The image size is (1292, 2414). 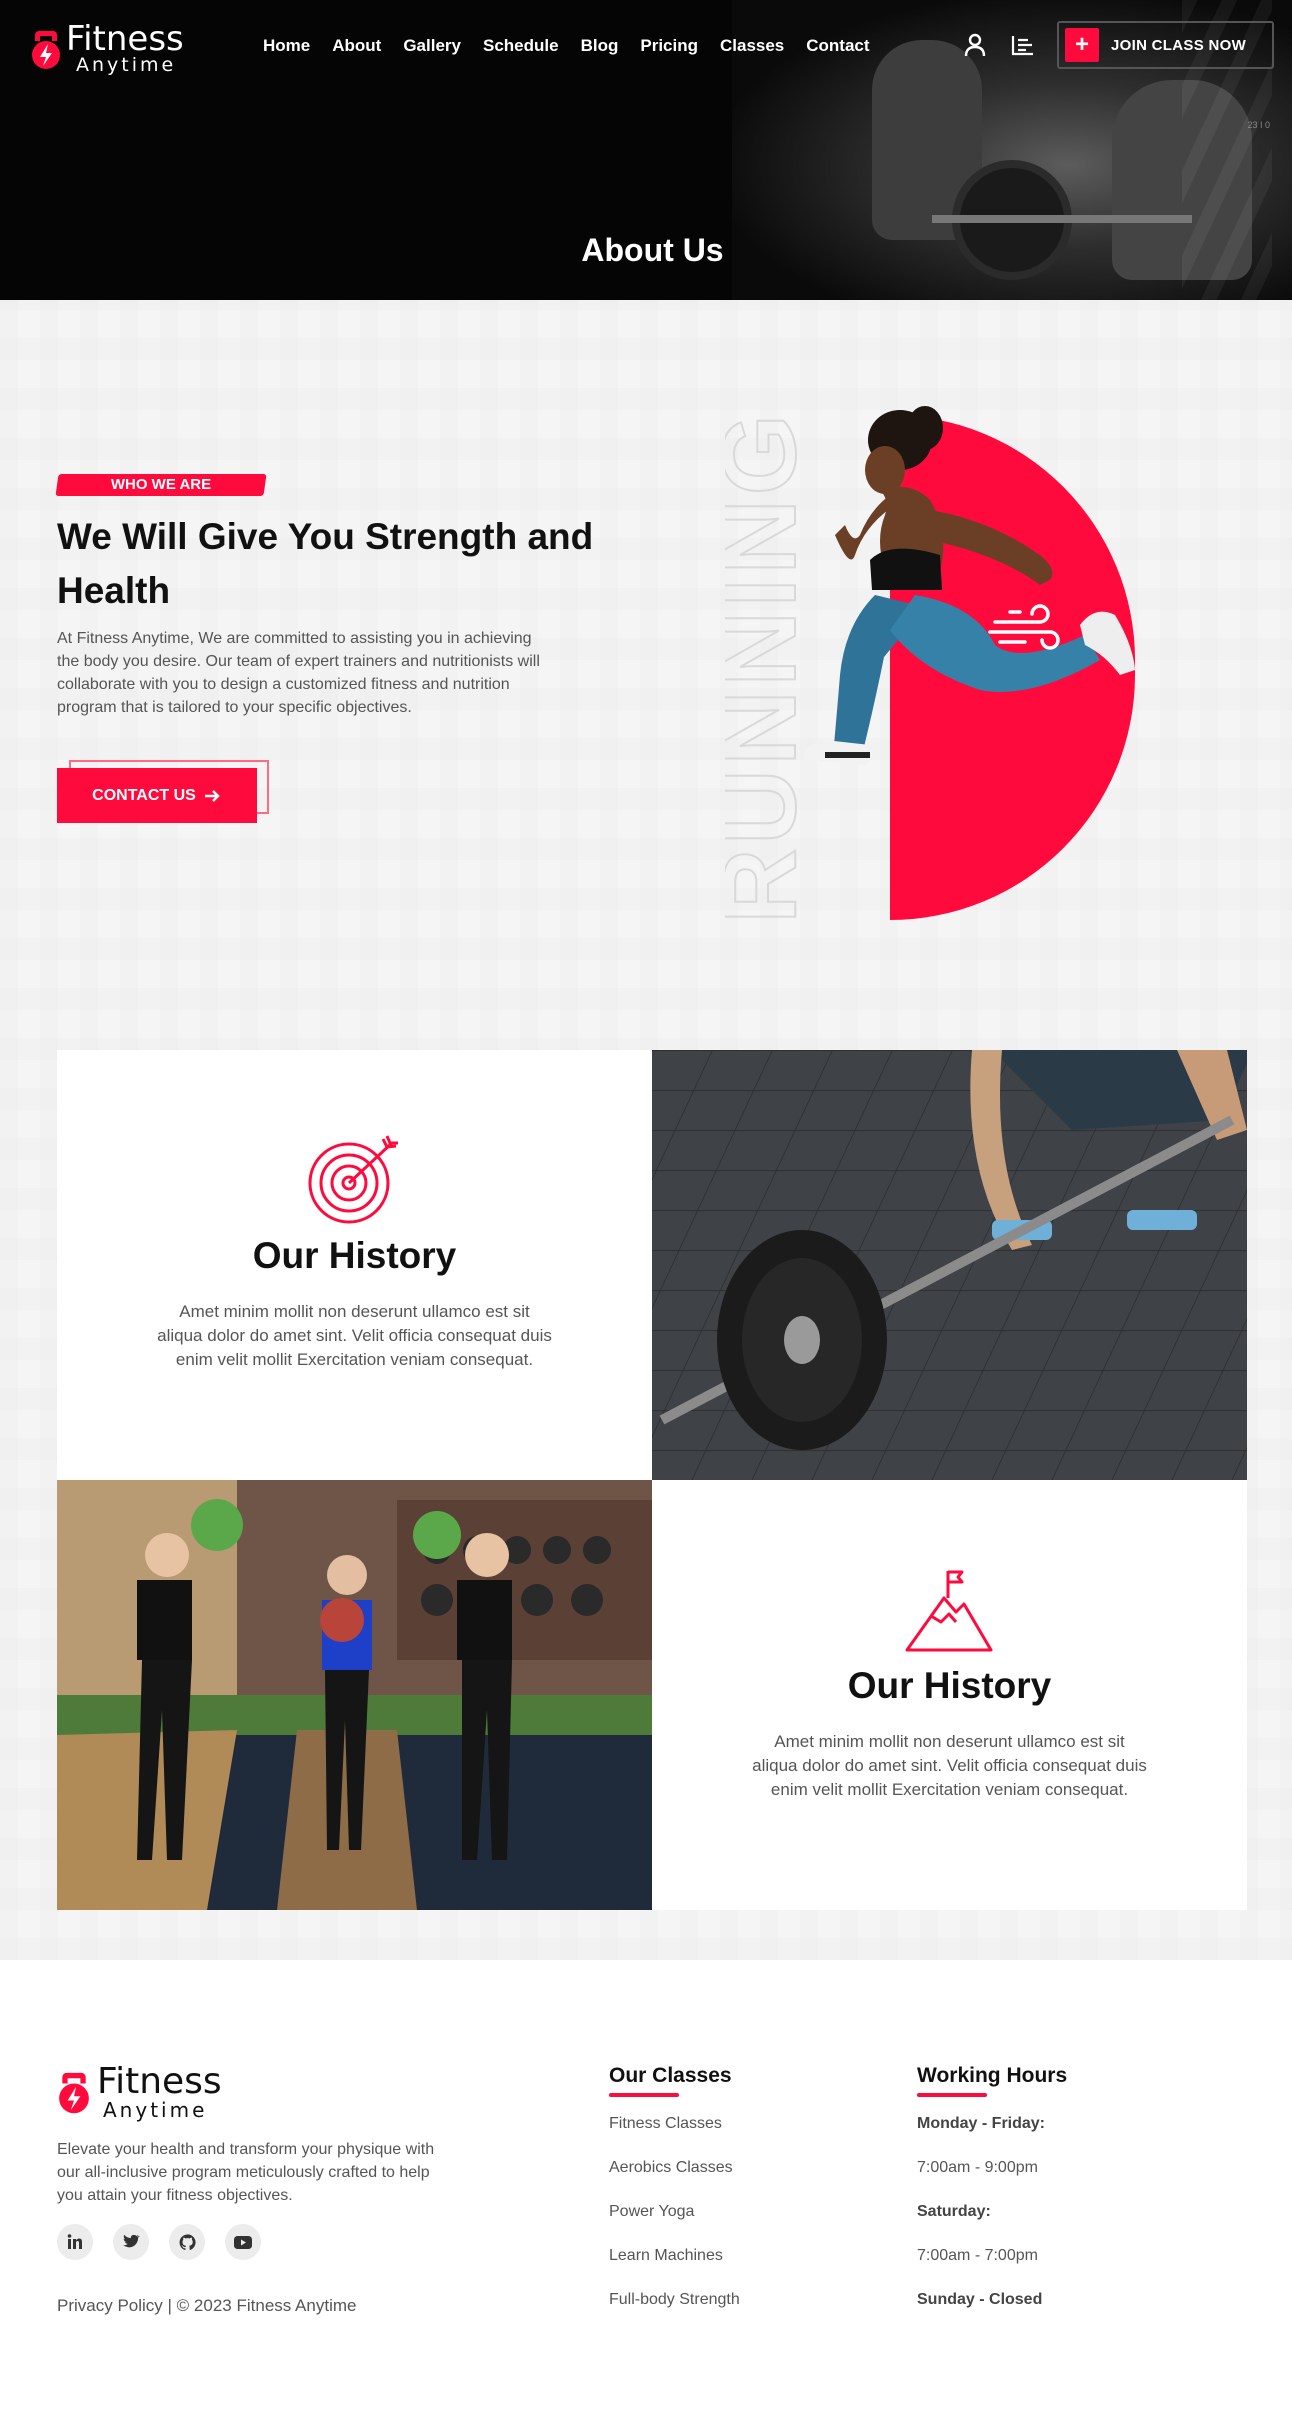 What do you see at coordinates (954, 2211) in the screenshot?
I see `hours-label-saturday: Saturday:` at bounding box center [954, 2211].